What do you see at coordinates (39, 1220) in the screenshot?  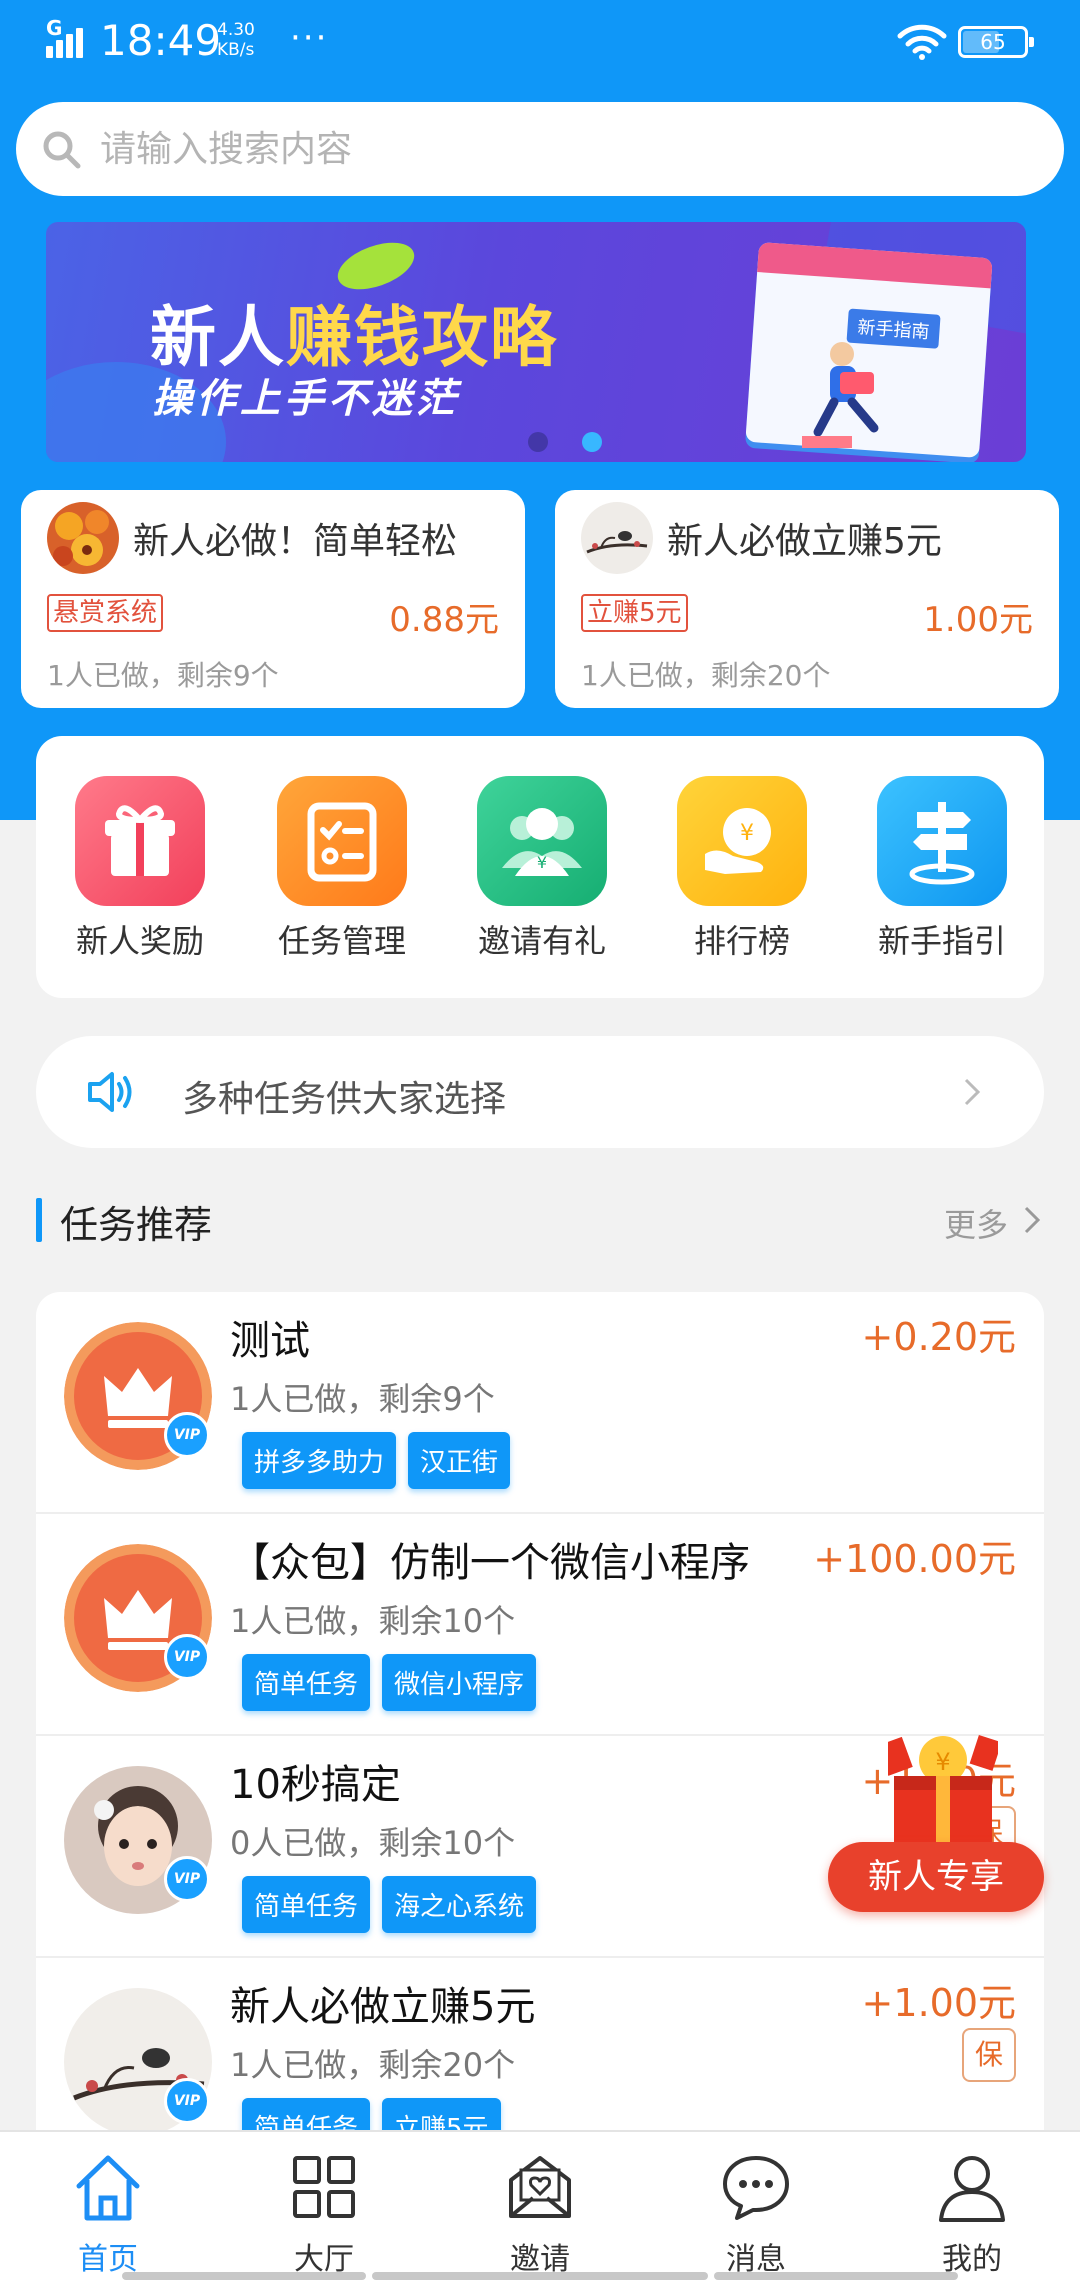 I see `section-accent-bar` at bounding box center [39, 1220].